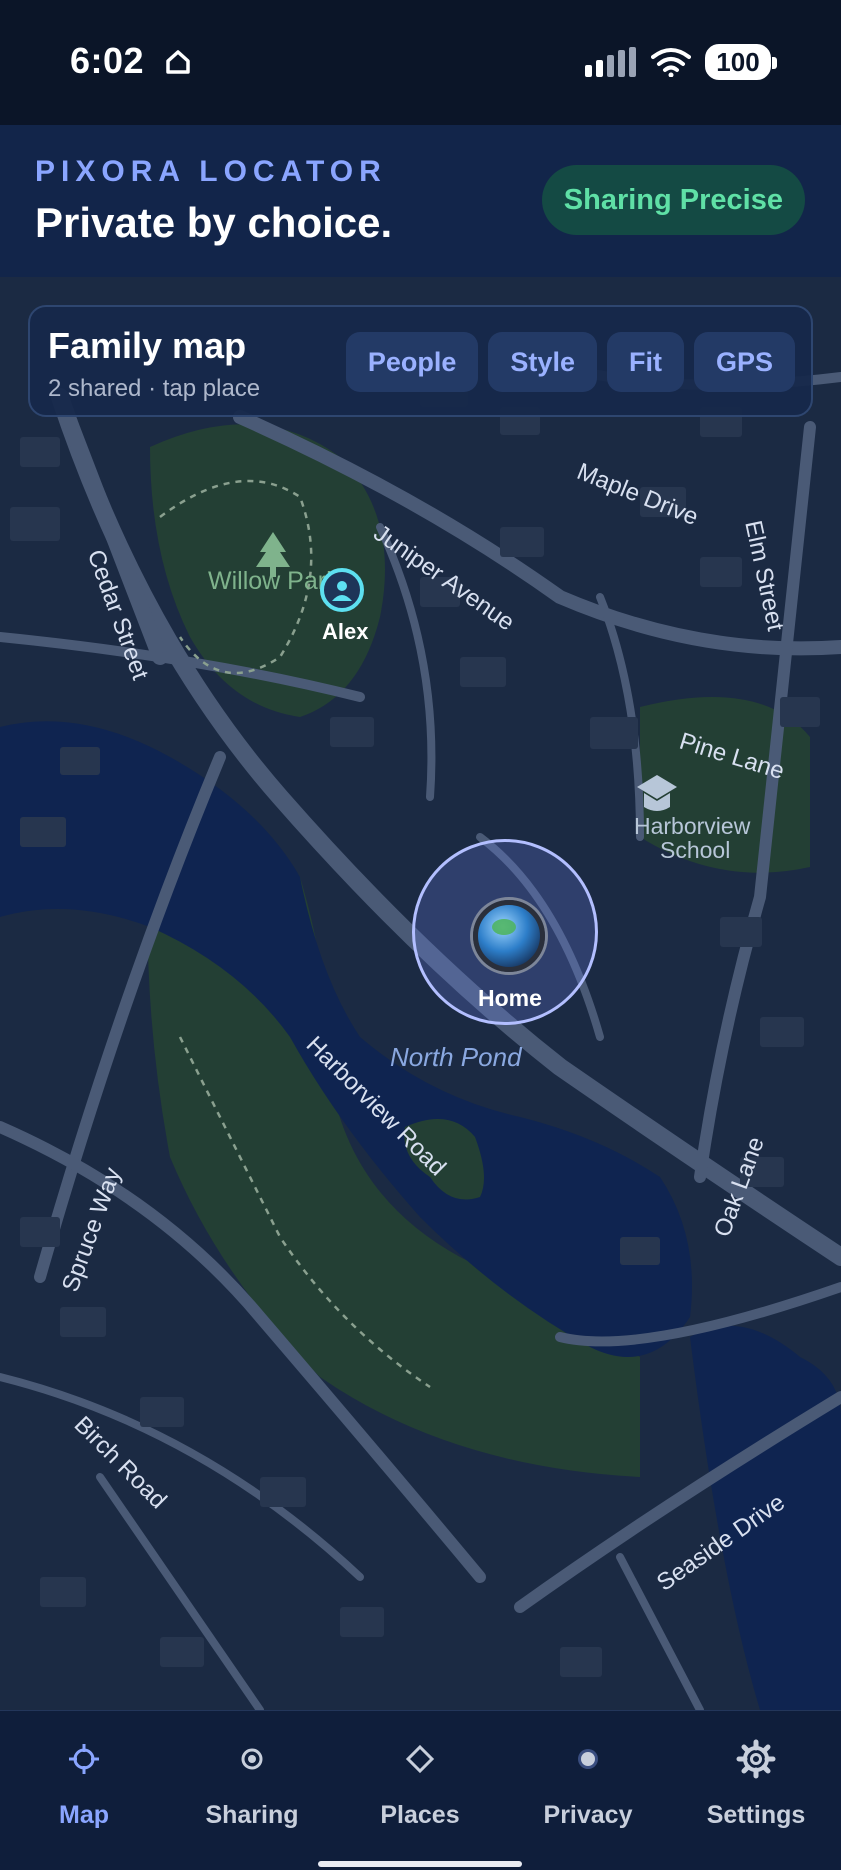 This screenshot has width=841, height=1870. I want to click on dot-circle-icon, so click(588, 1759).